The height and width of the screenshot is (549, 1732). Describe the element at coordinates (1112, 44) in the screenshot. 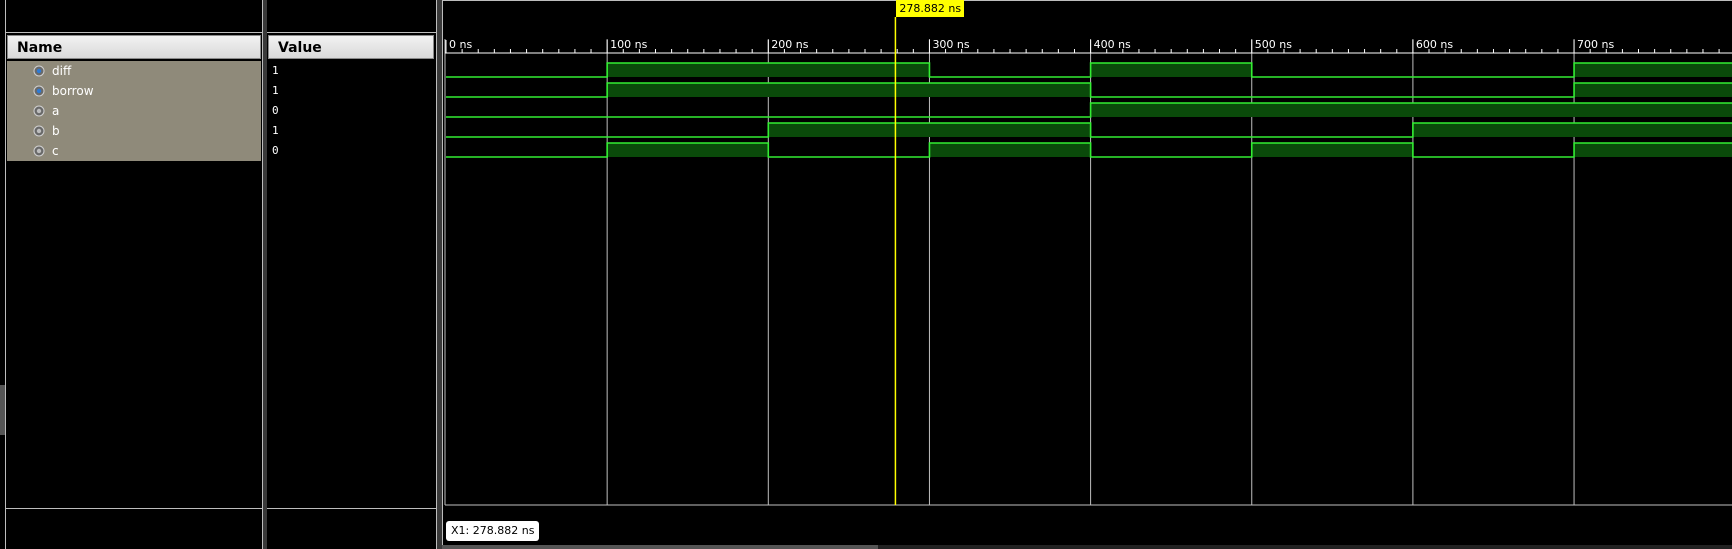

I see `ruler-tick-label: 400 ns` at that location.